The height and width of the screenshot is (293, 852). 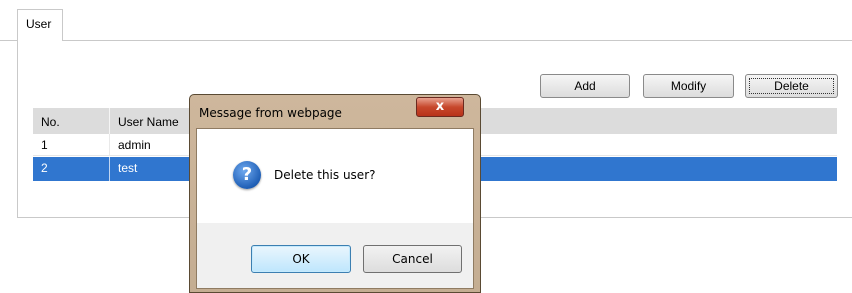 I want to click on delete-button-label: Delete, so click(x=791, y=86).